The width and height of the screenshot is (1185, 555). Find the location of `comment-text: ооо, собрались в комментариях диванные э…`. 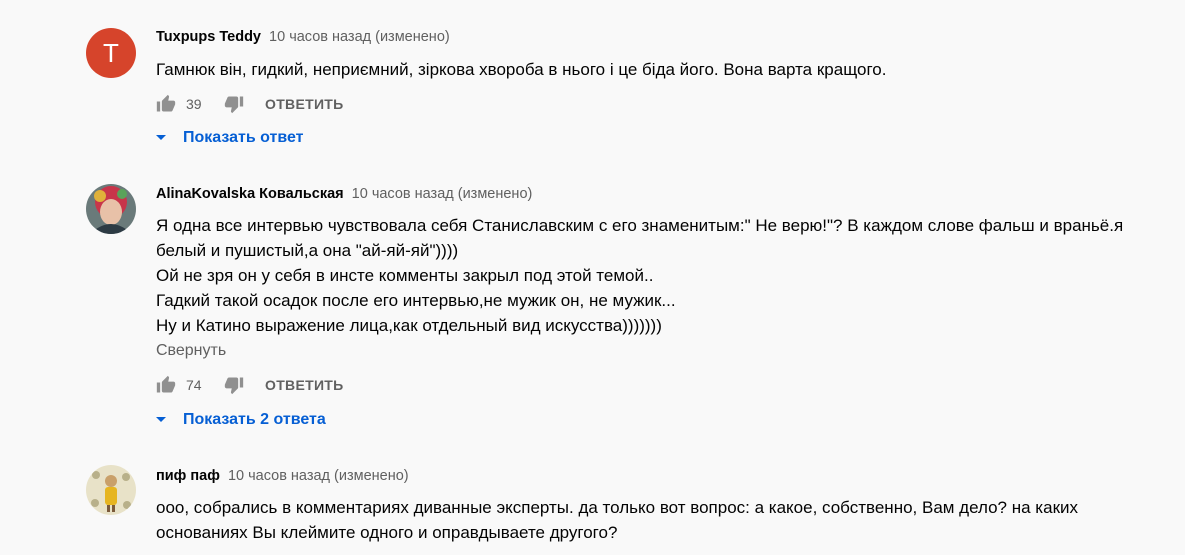

comment-text: ооо, собрались в комментариях диванные э… is located at coordinates (661, 520).